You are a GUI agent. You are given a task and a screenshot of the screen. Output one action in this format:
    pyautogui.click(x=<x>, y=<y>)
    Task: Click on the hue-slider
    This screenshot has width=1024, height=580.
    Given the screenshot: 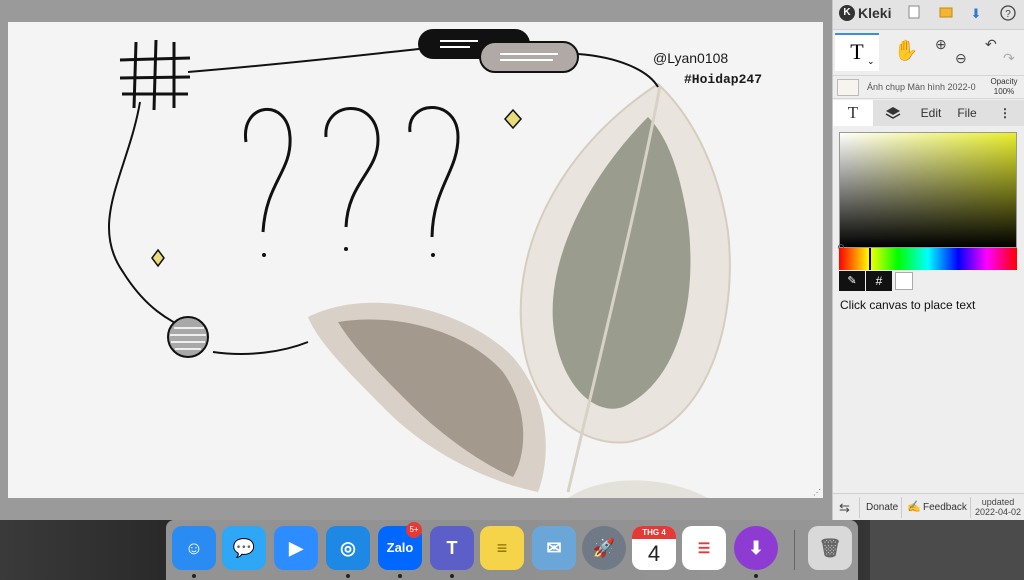 What is the action you would take?
    pyautogui.click(x=928, y=259)
    